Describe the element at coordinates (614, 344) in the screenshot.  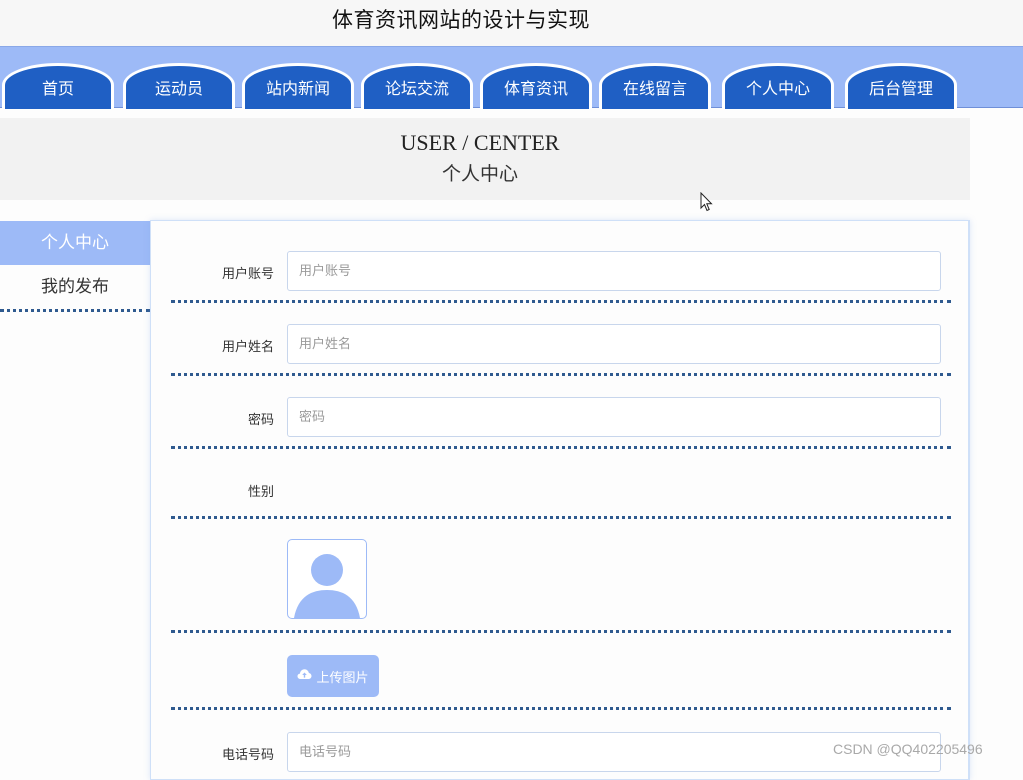
I see `name-input` at that location.